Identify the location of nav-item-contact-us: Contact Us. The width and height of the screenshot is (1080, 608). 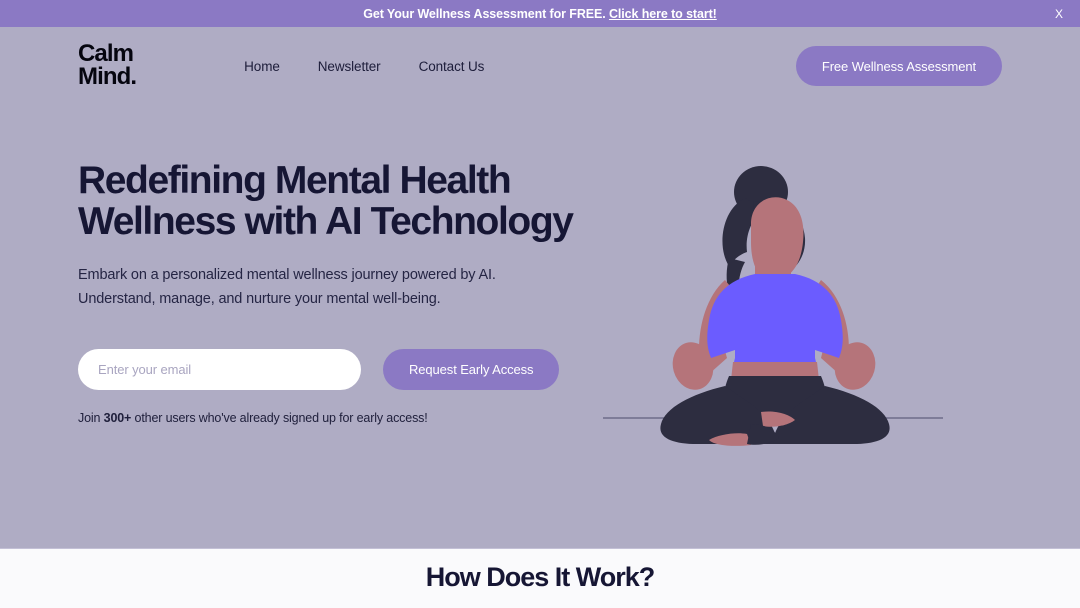
(452, 66).